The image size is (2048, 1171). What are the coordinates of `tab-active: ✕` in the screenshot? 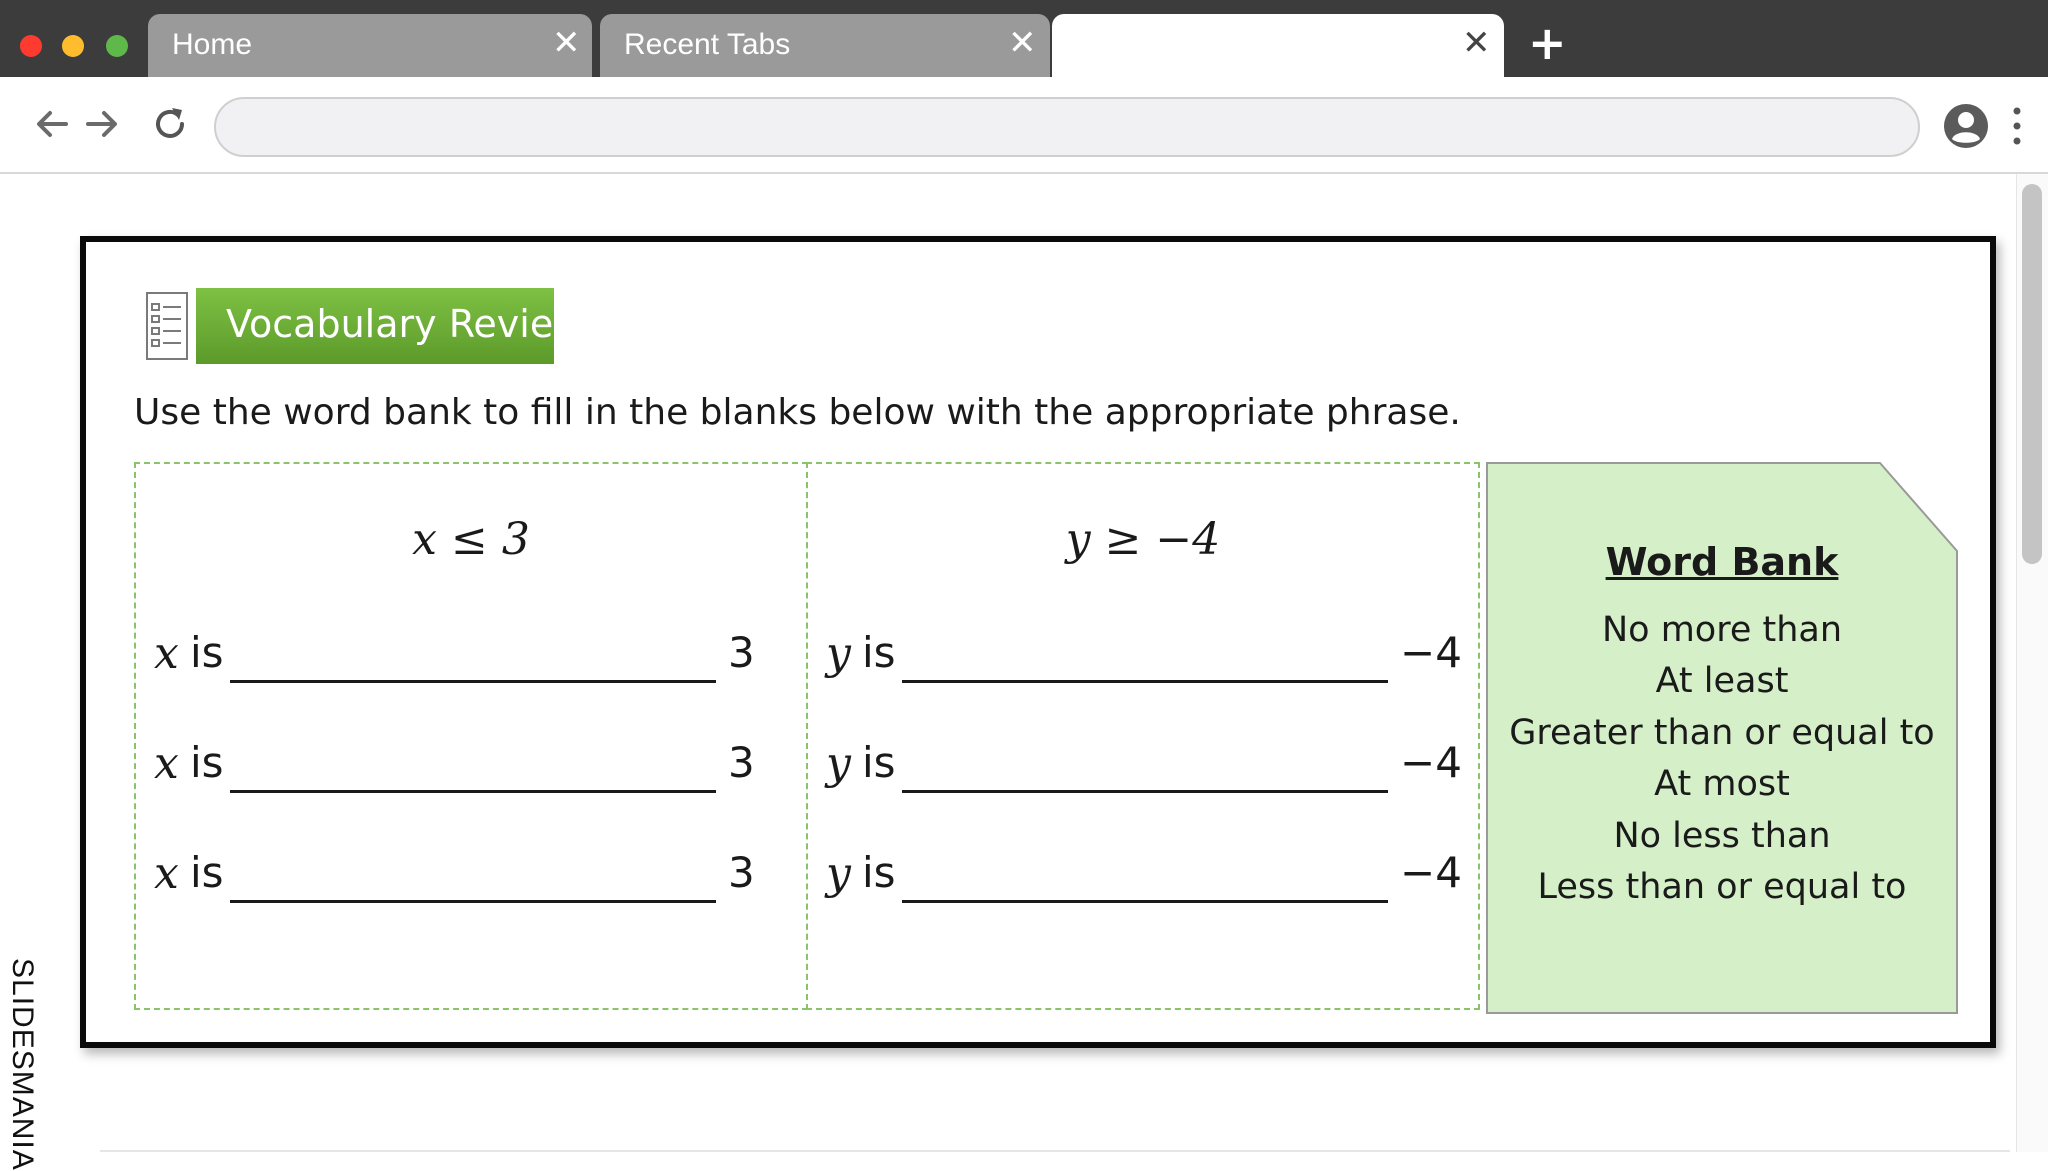 It's located at (1278, 45).